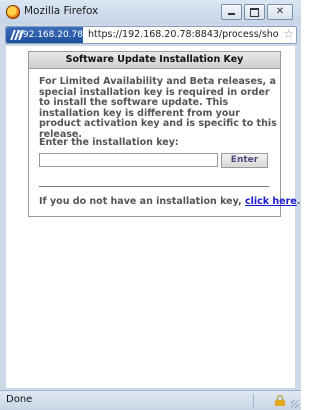 The width and height of the screenshot is (320, 410). Describe the element at coordinates (140, 201) in the screenshot. I see `no-key-label: If you do not have an installation key,` at that location.